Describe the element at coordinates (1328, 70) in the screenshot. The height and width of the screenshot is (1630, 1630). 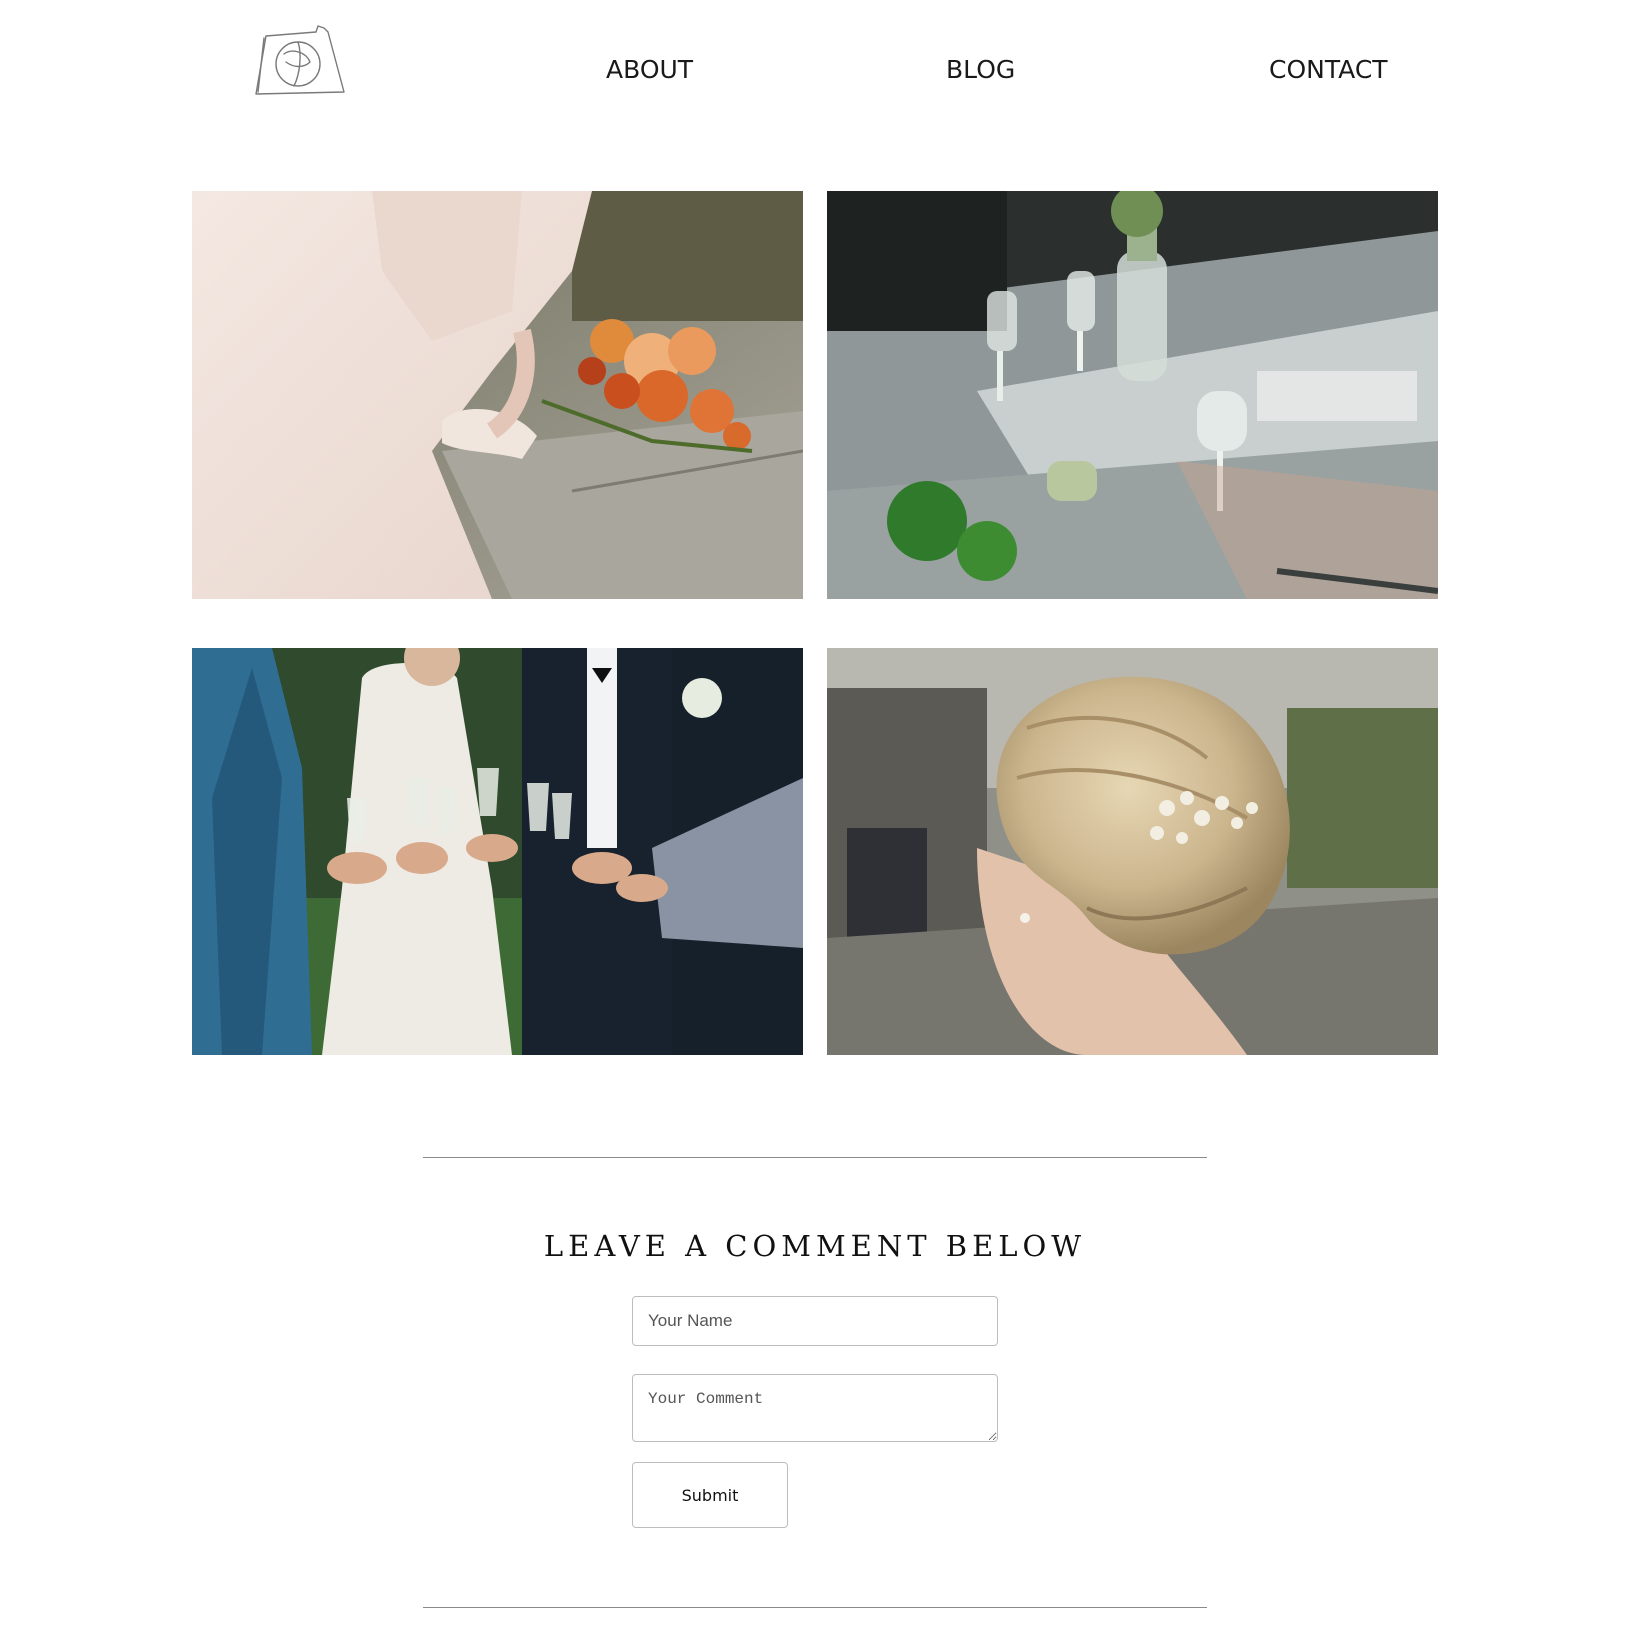
I see `nav-contact-link: CONTACT` at that location.